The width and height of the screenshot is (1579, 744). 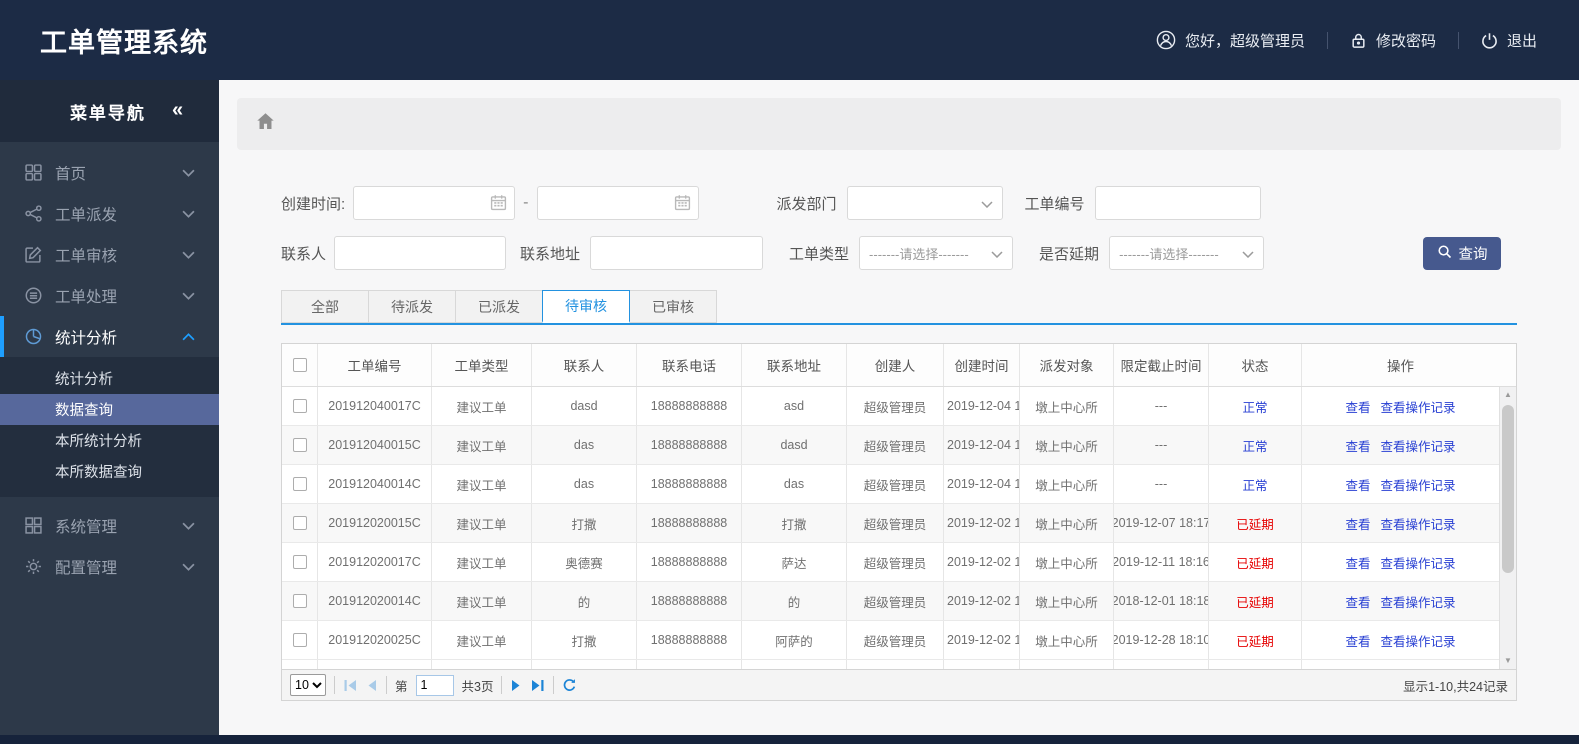 I want to click on sidebar-item-dispatch: 工单派发, so click(x=109, y=213).